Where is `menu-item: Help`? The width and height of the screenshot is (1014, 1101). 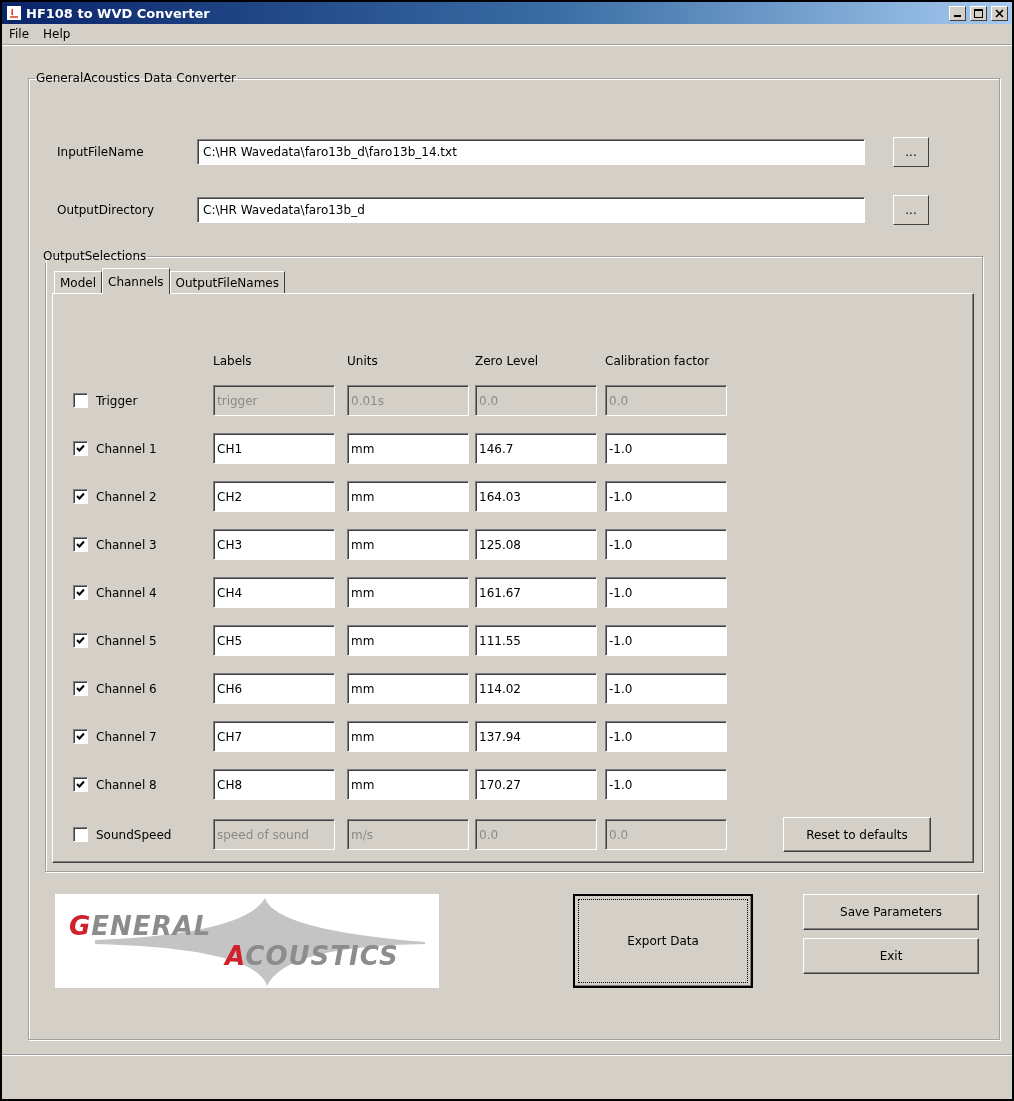 menu-item: Help is located at coordinates (57, 34).